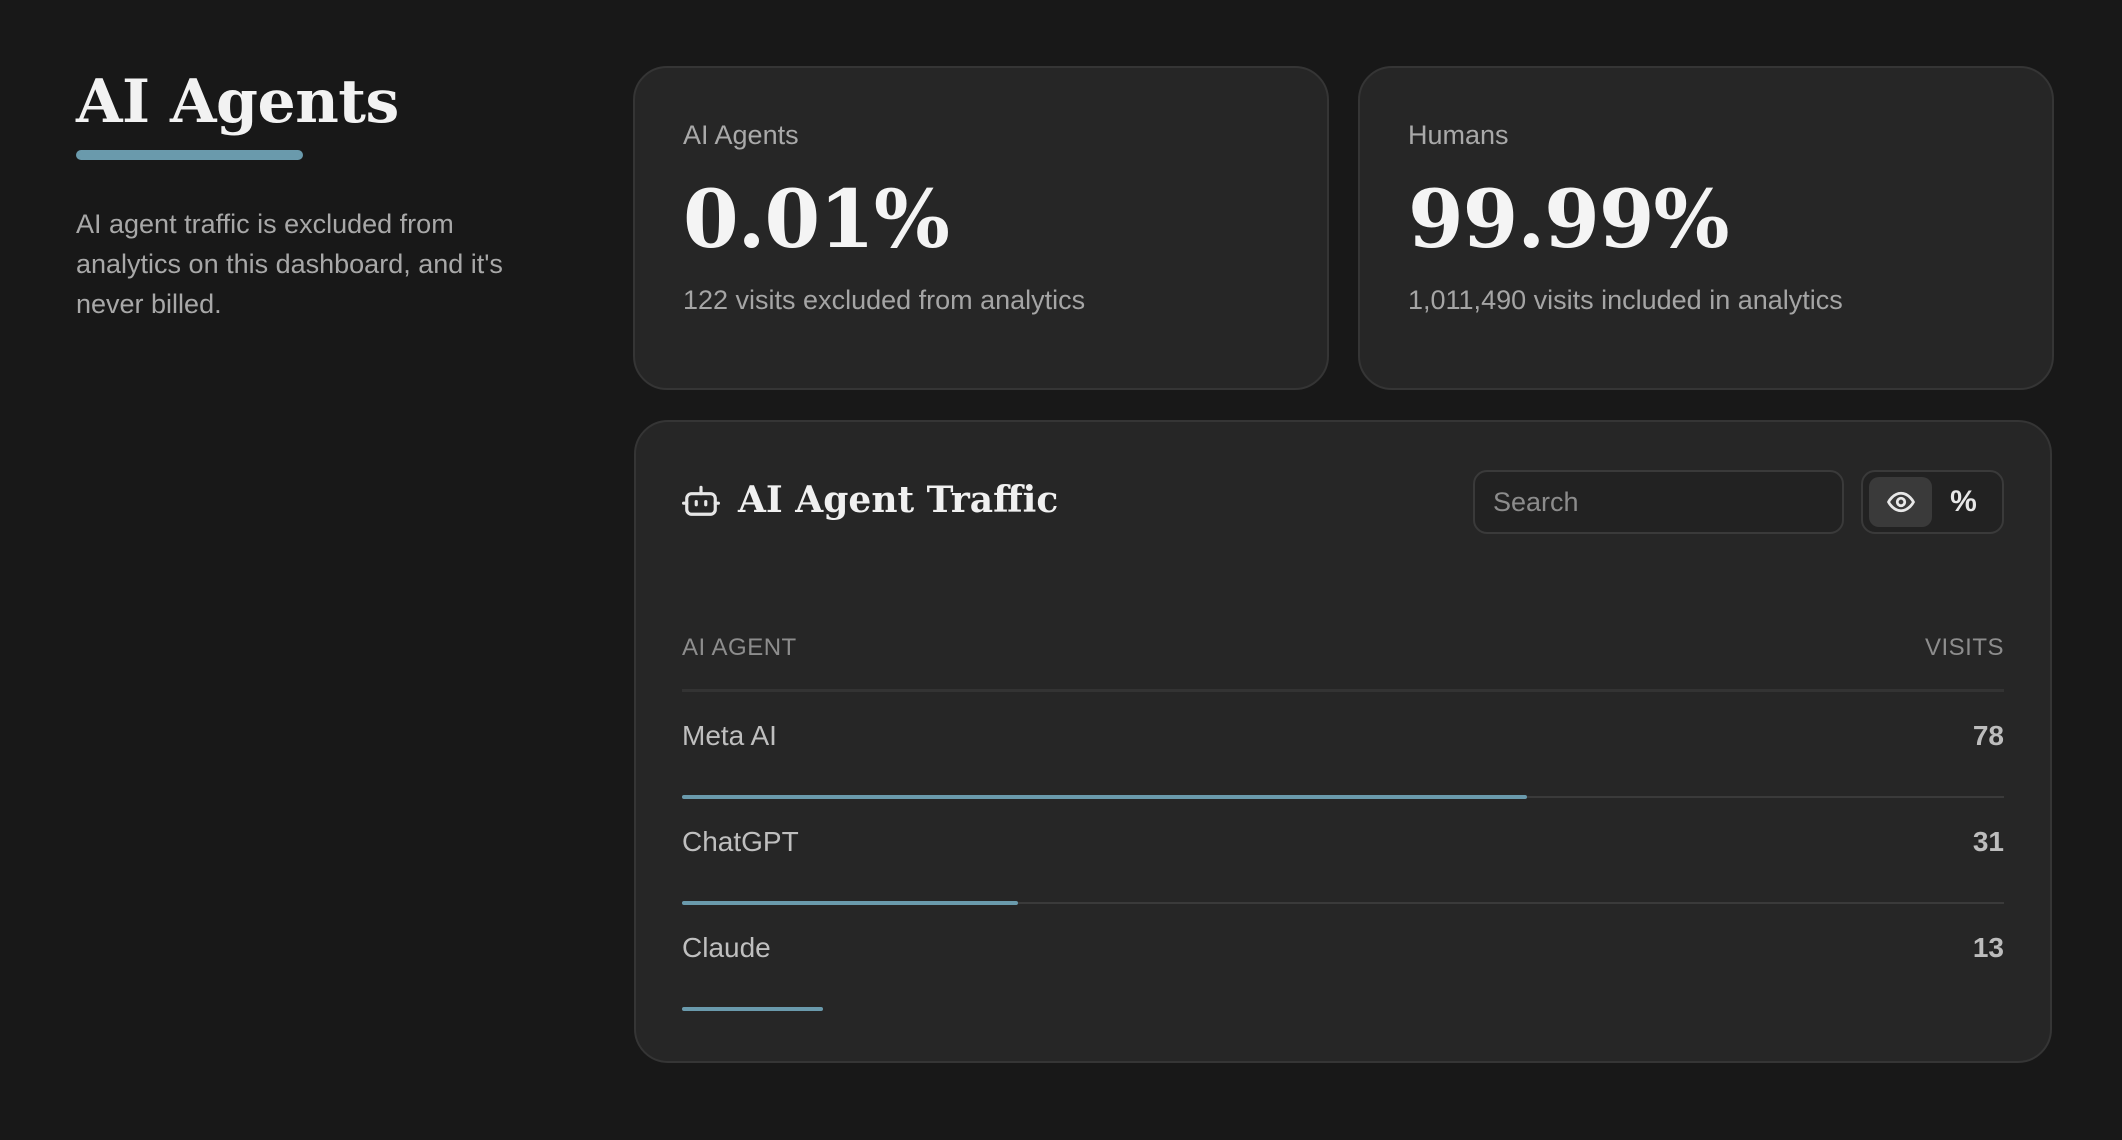 Image resolution: width=2122 pixels, height=1140 pixels. I want to click on table-header: AI AGENT VISITS, so click(1343, 637).